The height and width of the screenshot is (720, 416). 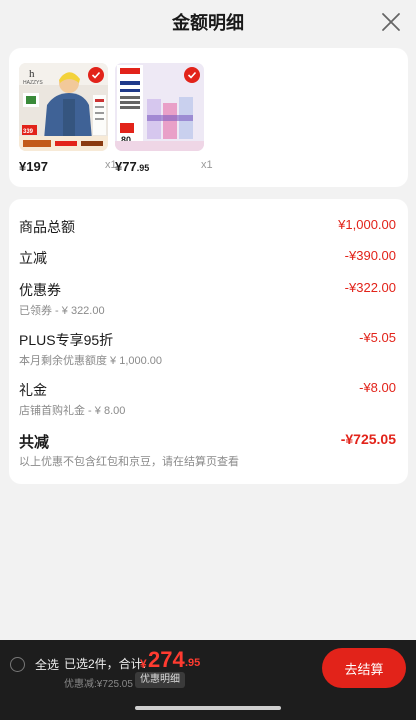 What do you see at coordinates (377, 387) in the screenshot?
I see `row-value: -¥8.00` at bounding box center [377, 387].